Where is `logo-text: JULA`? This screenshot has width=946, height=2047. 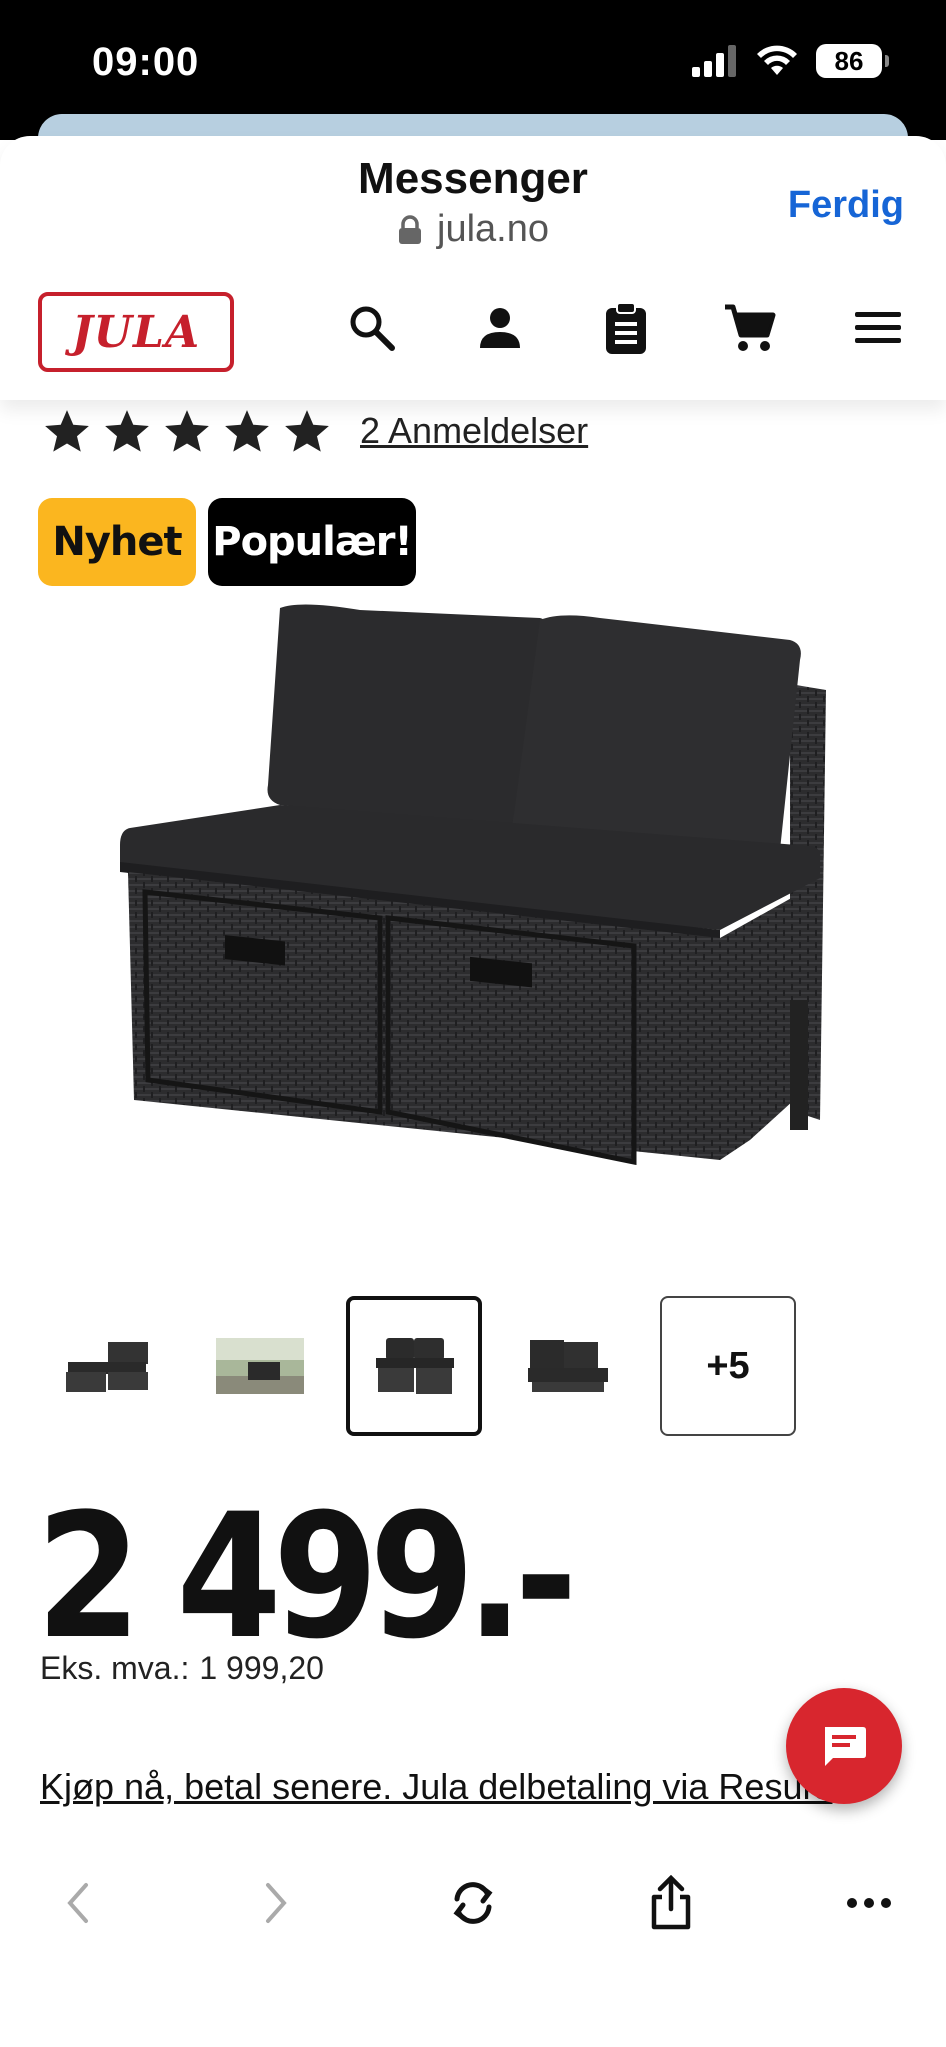
logo-text: JULA is located at coordinates (136, 332).